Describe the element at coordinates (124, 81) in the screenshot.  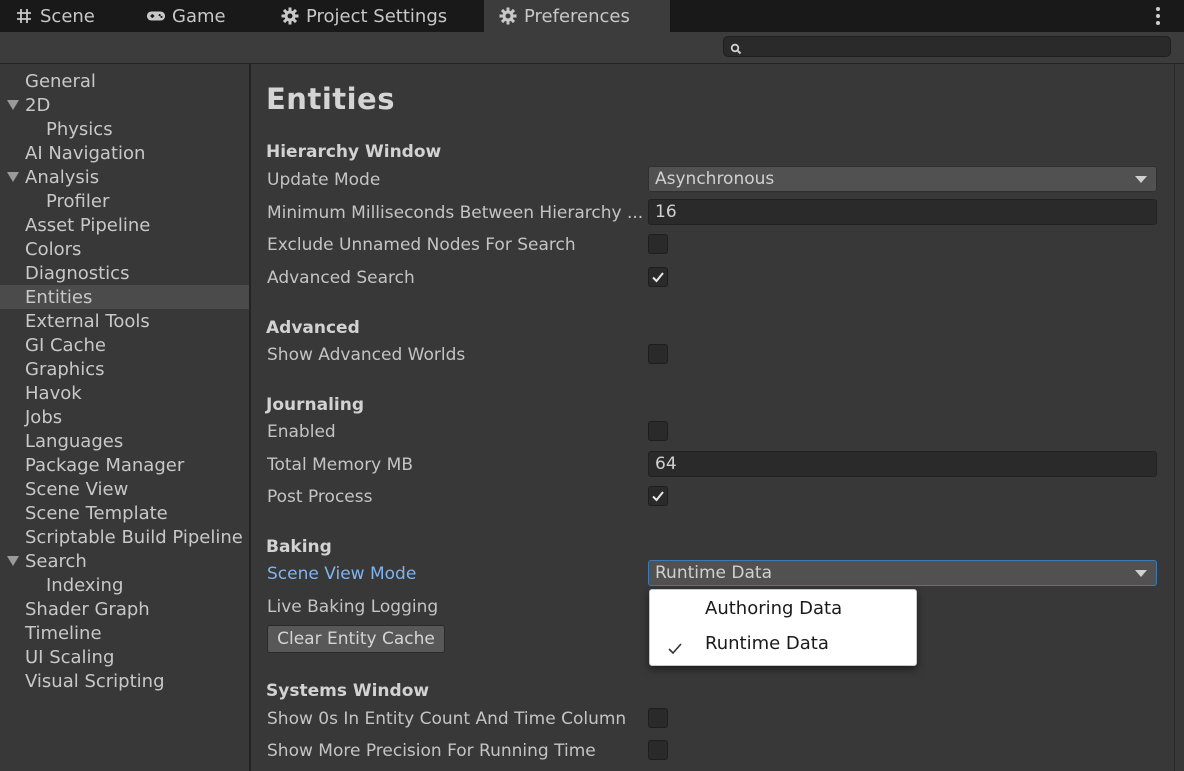
I see `sidebar-item-general: General` at that location.